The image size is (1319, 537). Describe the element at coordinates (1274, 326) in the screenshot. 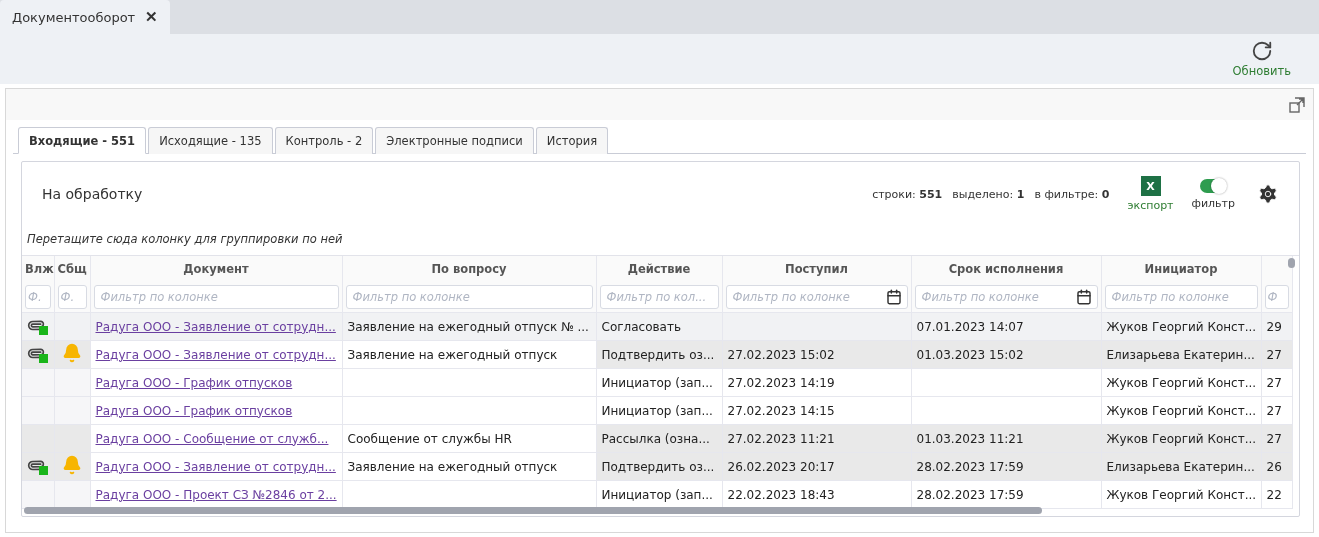

I see `table-cell-text: 29` at that location.